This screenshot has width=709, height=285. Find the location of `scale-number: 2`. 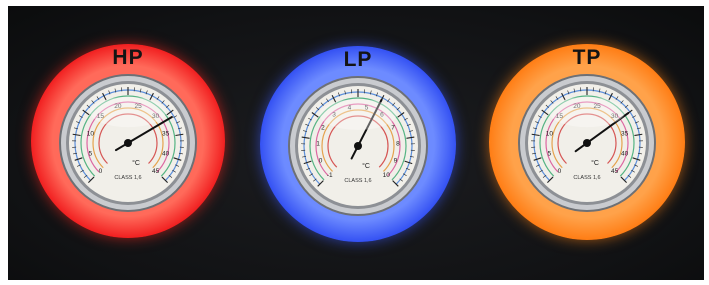

scale-number: 2 is located at coordinates (323, 127).